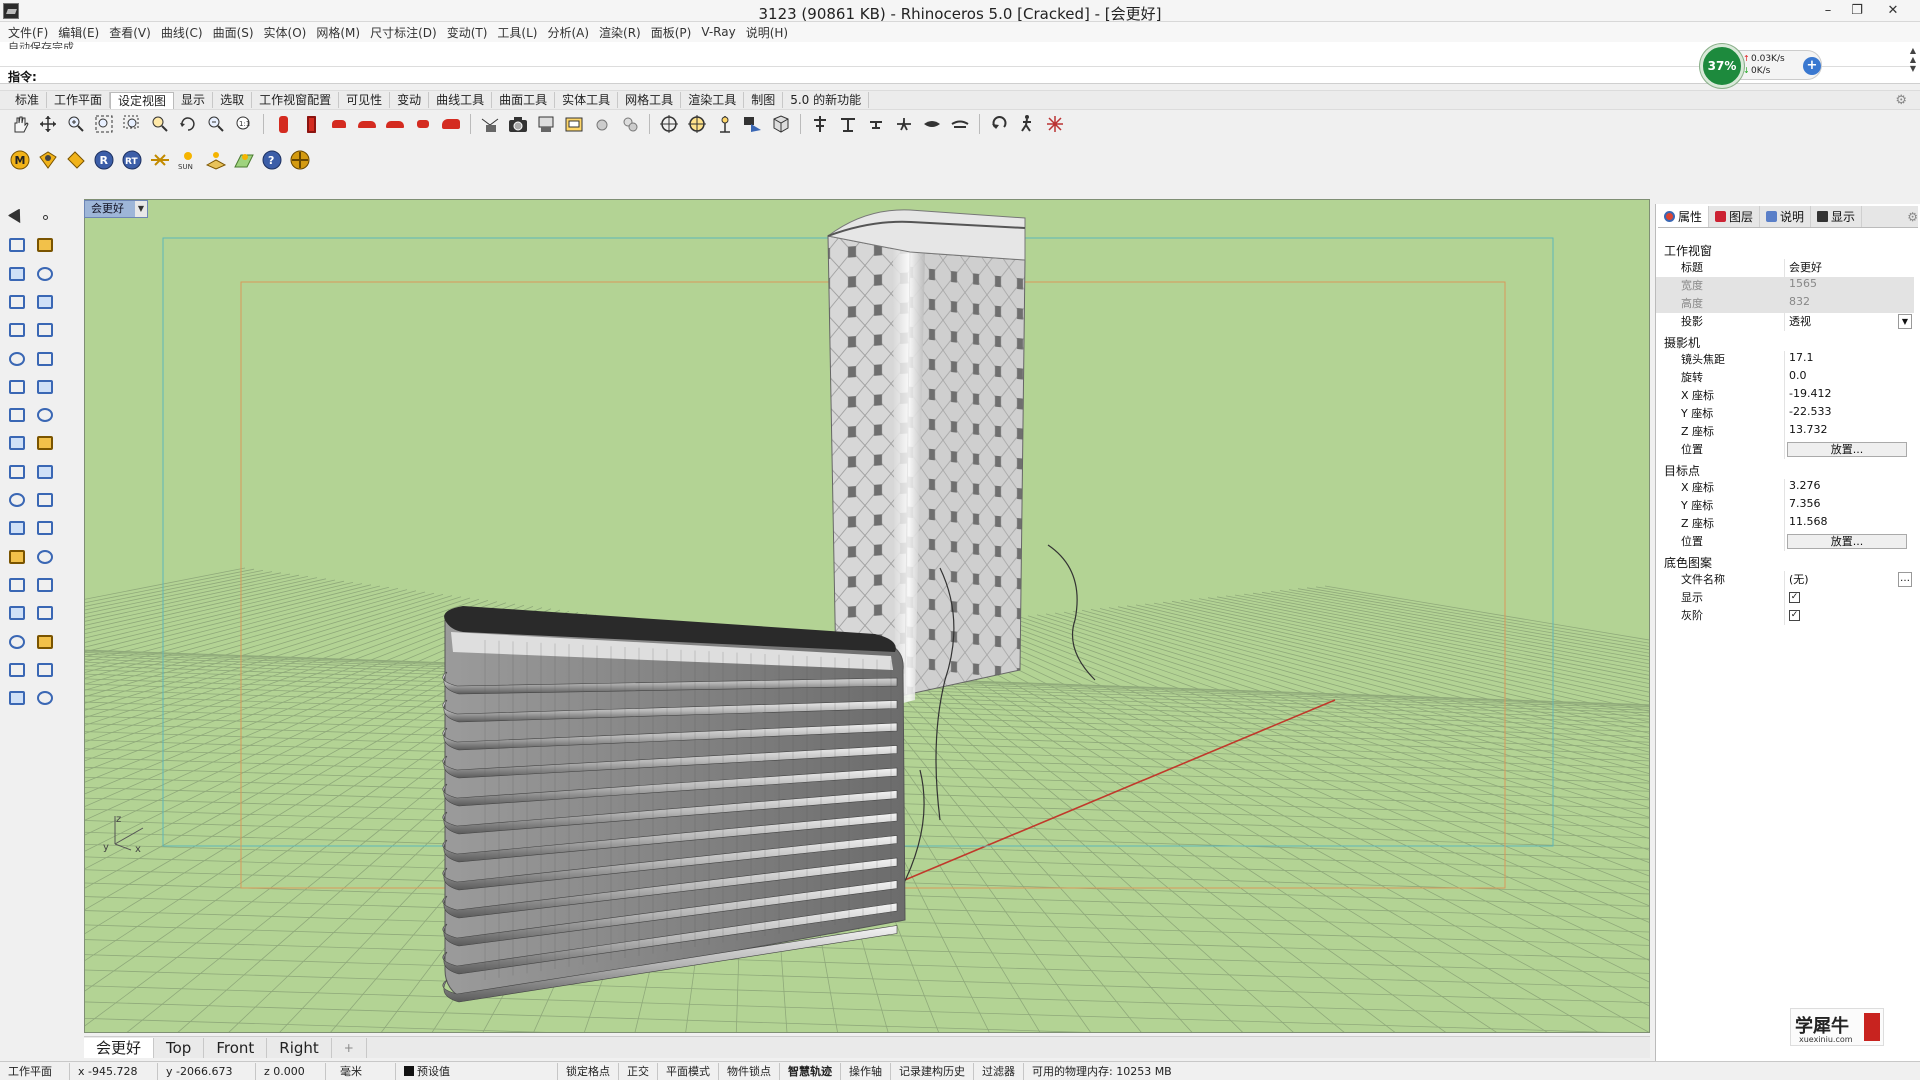 The width and height of the screenshot is (1920, 1080). Describe the element at coordinates (630, 124) in the screenshot. I see `spheres-icon` at that location.